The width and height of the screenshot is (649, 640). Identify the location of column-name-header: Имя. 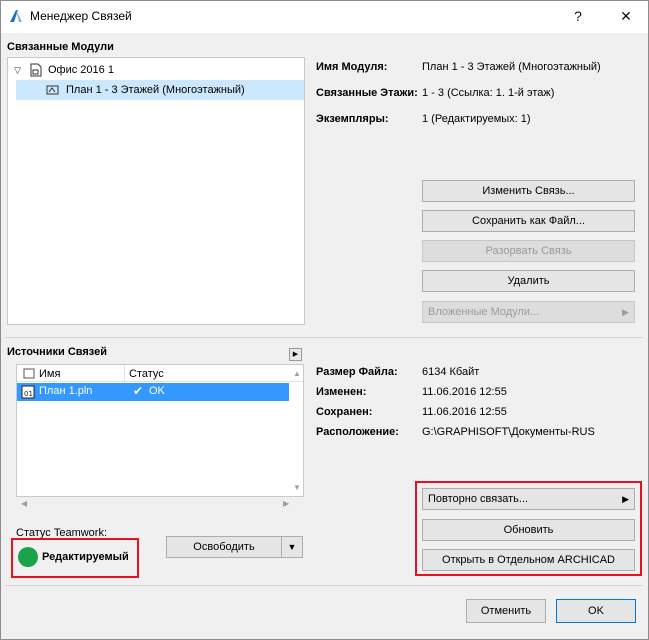
(49, 374).